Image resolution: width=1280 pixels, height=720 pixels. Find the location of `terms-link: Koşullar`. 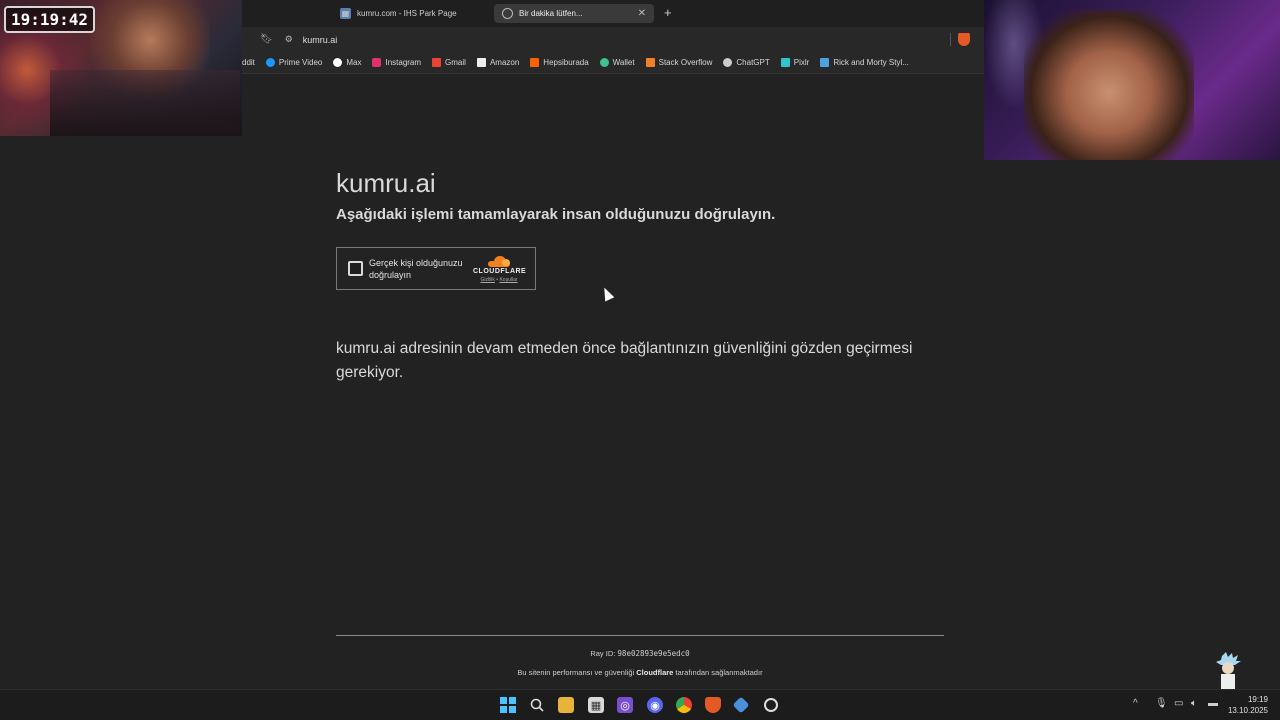

terms-link: Koşullar is located at coordinates (508, 280).